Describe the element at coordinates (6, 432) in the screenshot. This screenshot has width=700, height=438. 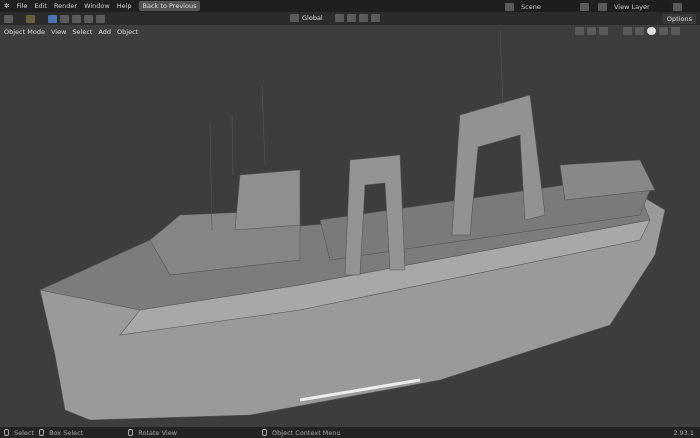
I see `mouse-left-icon` at that location.